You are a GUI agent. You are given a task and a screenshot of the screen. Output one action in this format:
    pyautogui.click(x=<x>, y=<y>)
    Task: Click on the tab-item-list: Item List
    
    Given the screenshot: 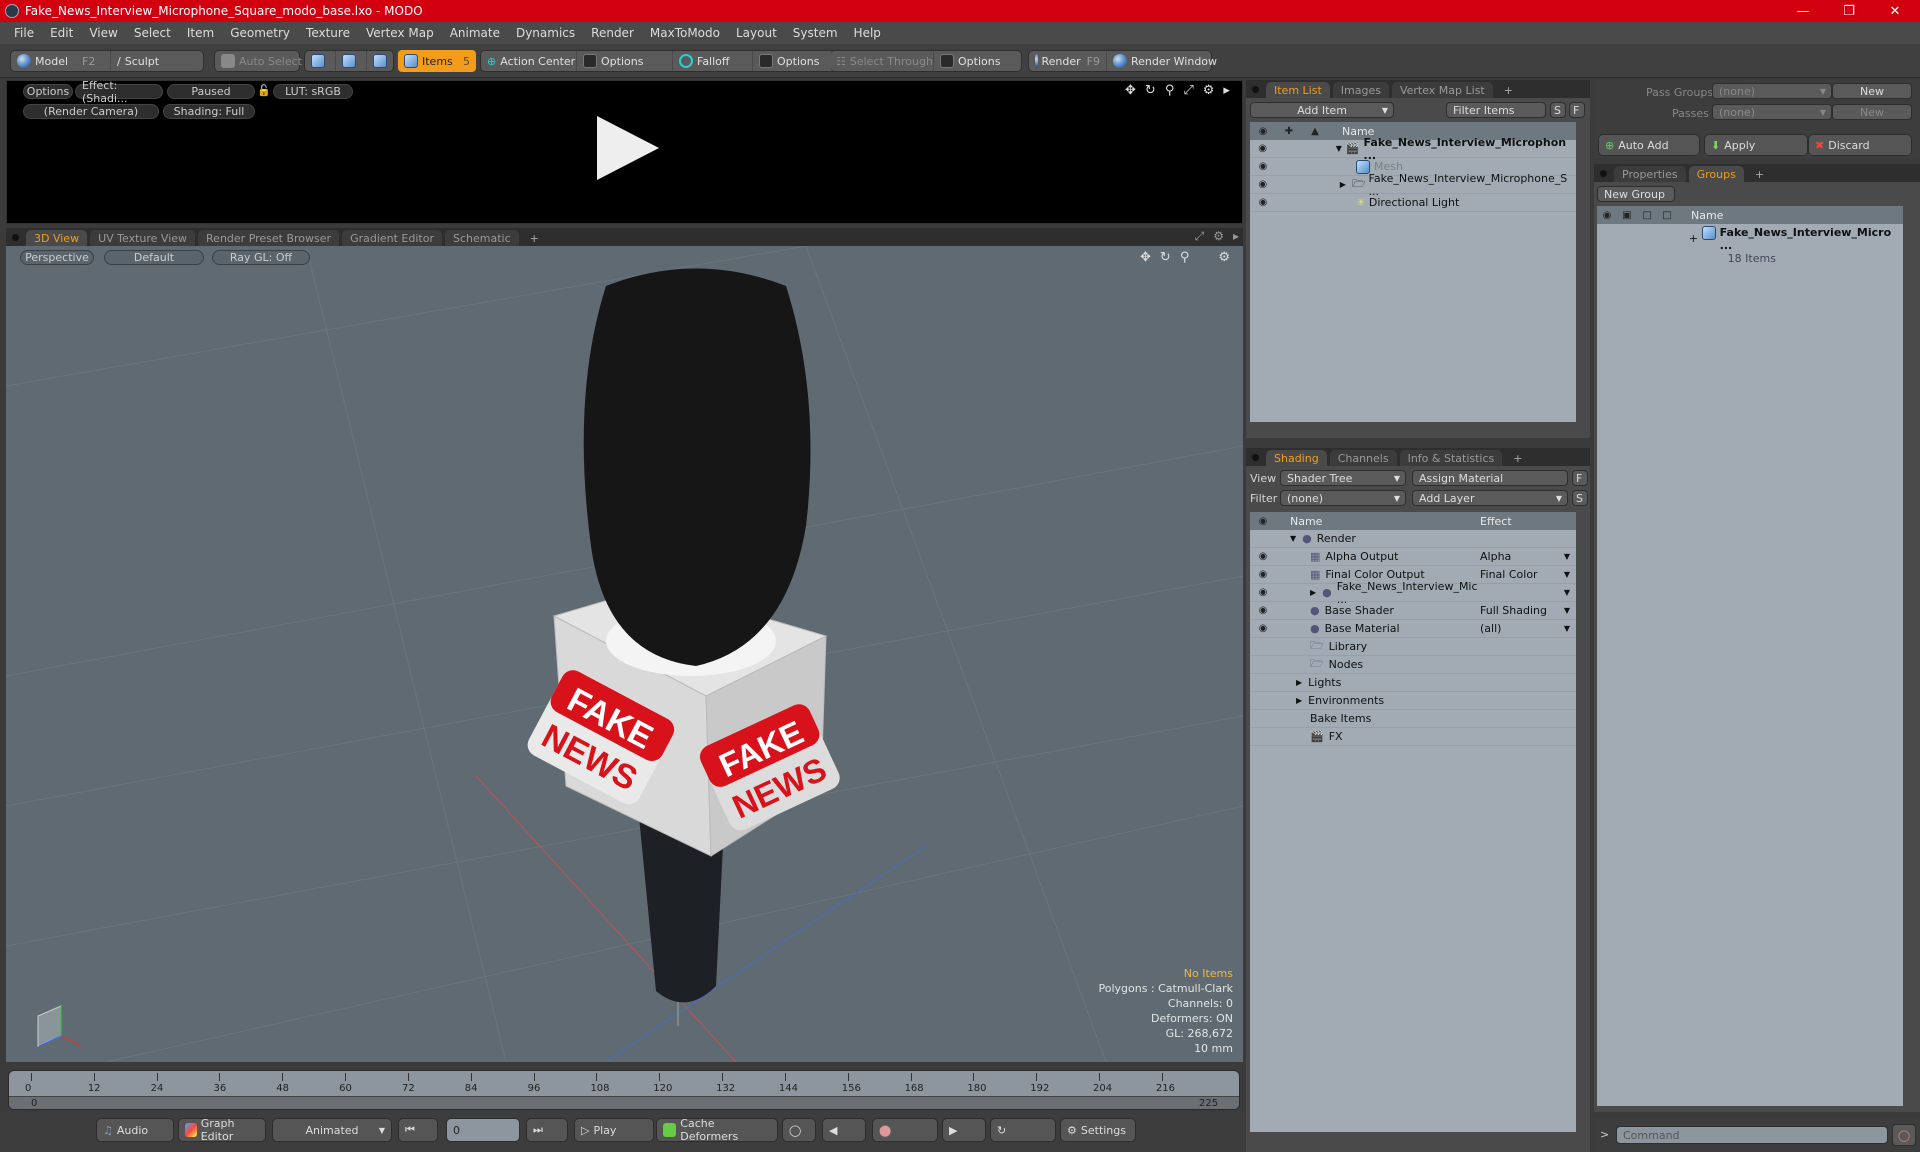 What is the action you would take?
    pyautogui.click(x=1298, y=90)
    